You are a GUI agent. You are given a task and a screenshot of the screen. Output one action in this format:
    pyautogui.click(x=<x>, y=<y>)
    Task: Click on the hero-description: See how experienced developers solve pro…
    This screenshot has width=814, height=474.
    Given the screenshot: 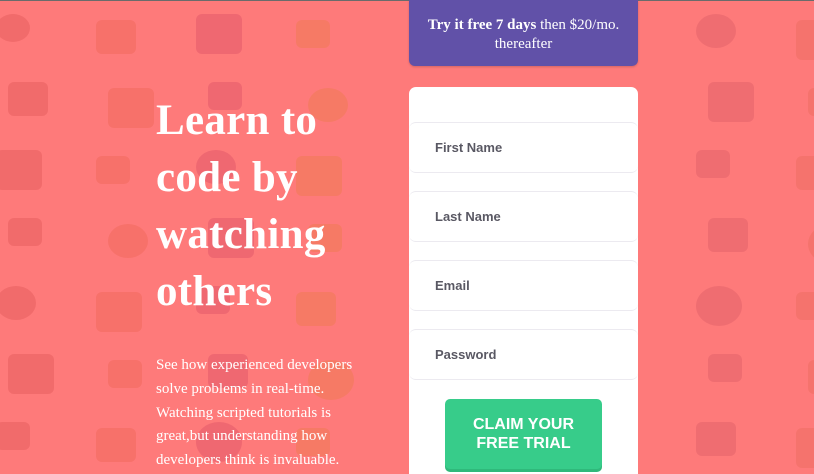 What is the action you would take?
    pyautogui.click(x=254, y=413)
    